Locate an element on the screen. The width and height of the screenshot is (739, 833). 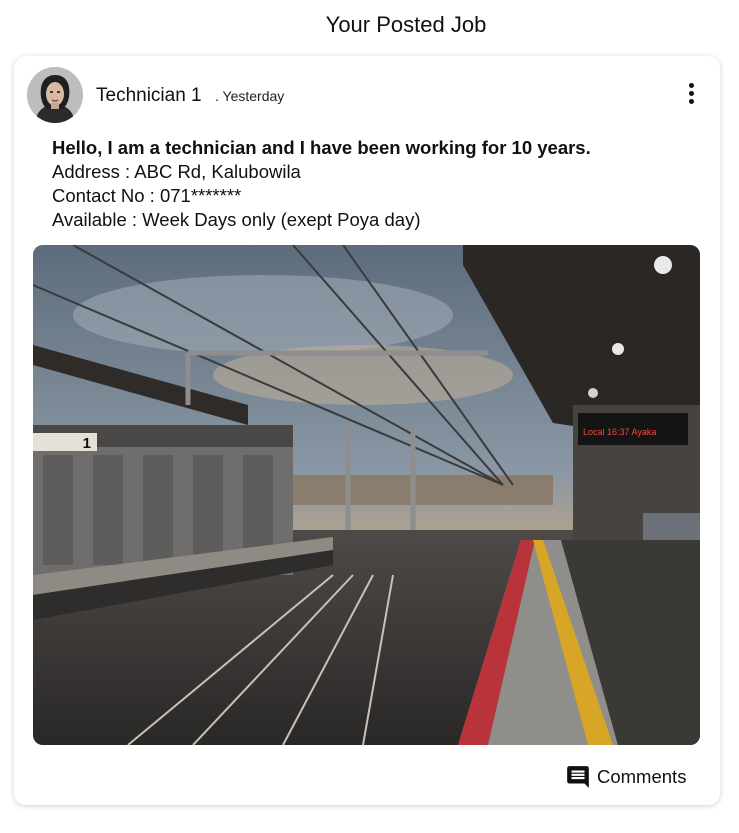
comments-label: Comments is located at coordinates (642, 776).